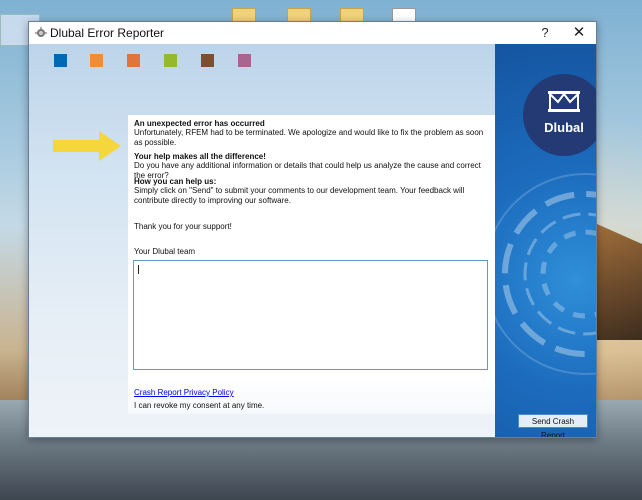  I want to click on title-bar: Dlubal Error Reporter ? ✕, so click(312, 33).